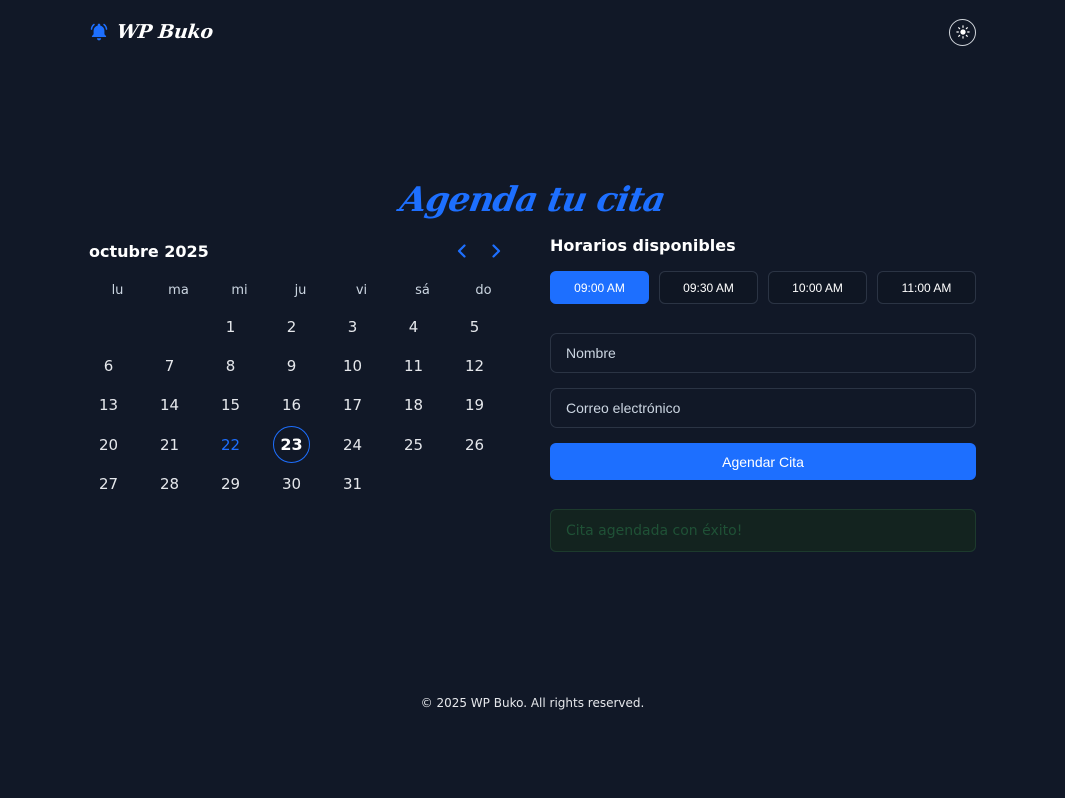  I want to click on day-2: 2, so click(291, 326).